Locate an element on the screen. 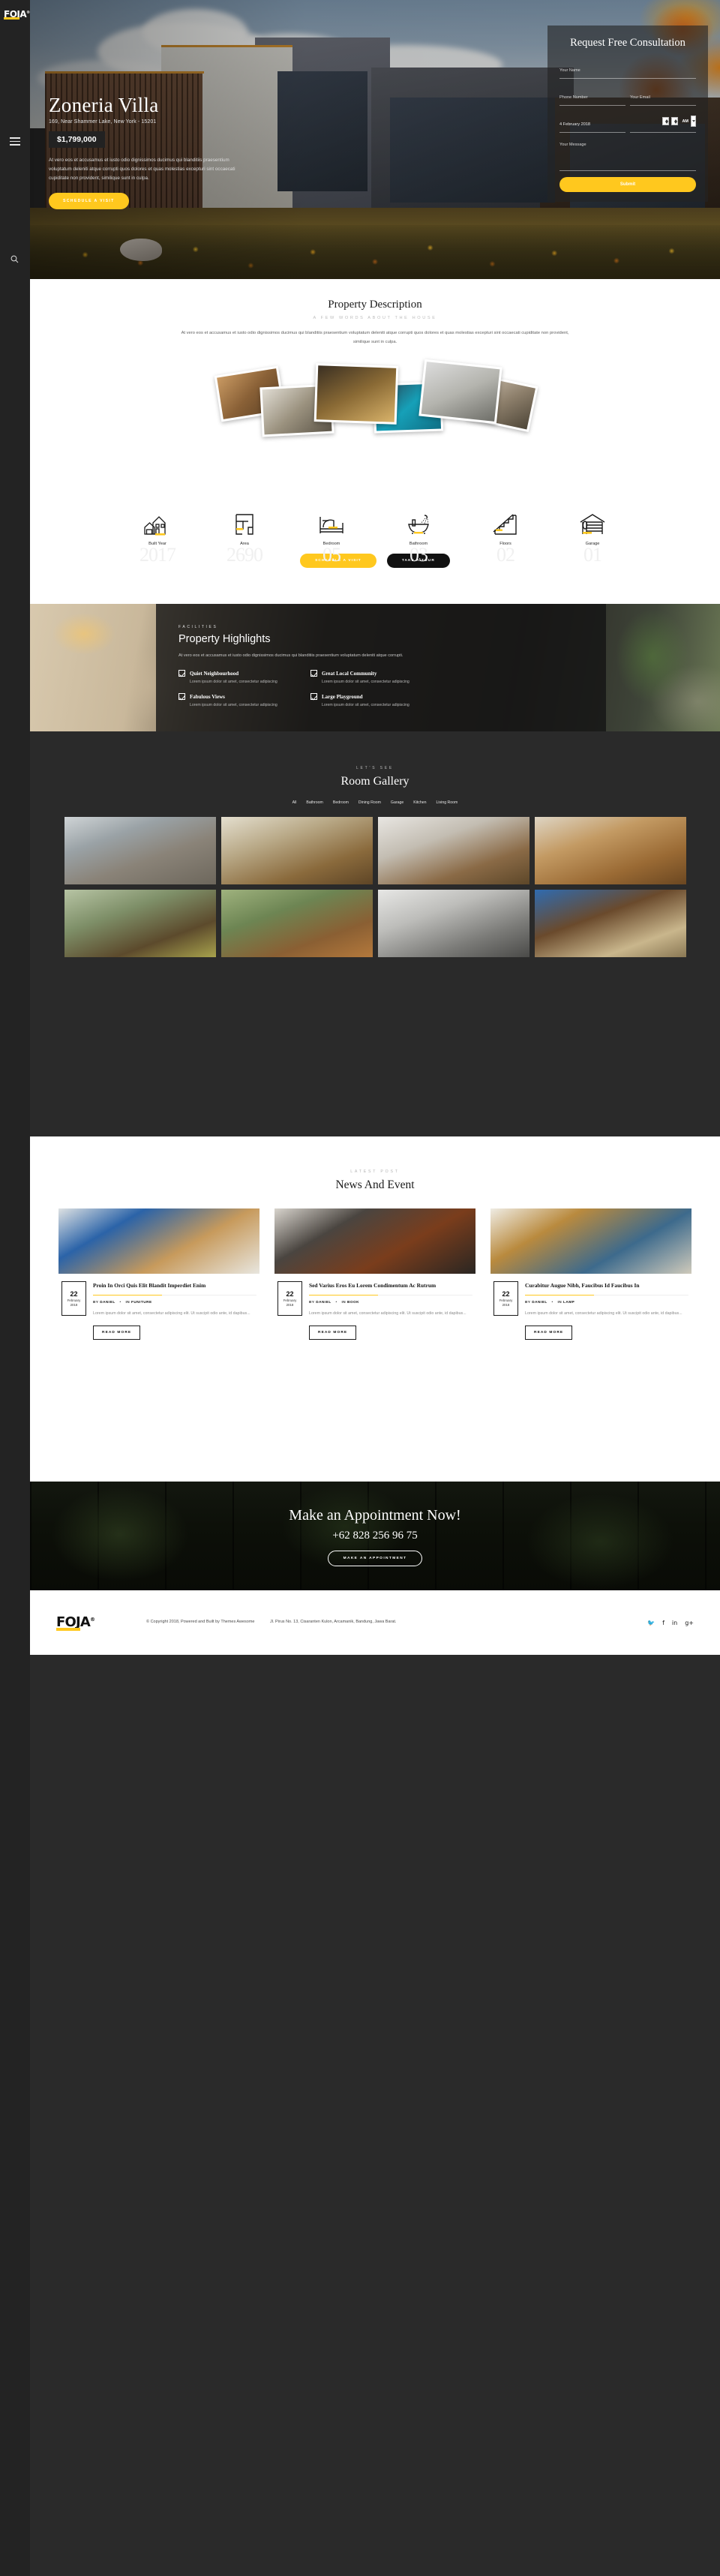  section-subtitle-description: A FEW WORDS ABOUT THE HOUSE is located at coordinates (375, 318).